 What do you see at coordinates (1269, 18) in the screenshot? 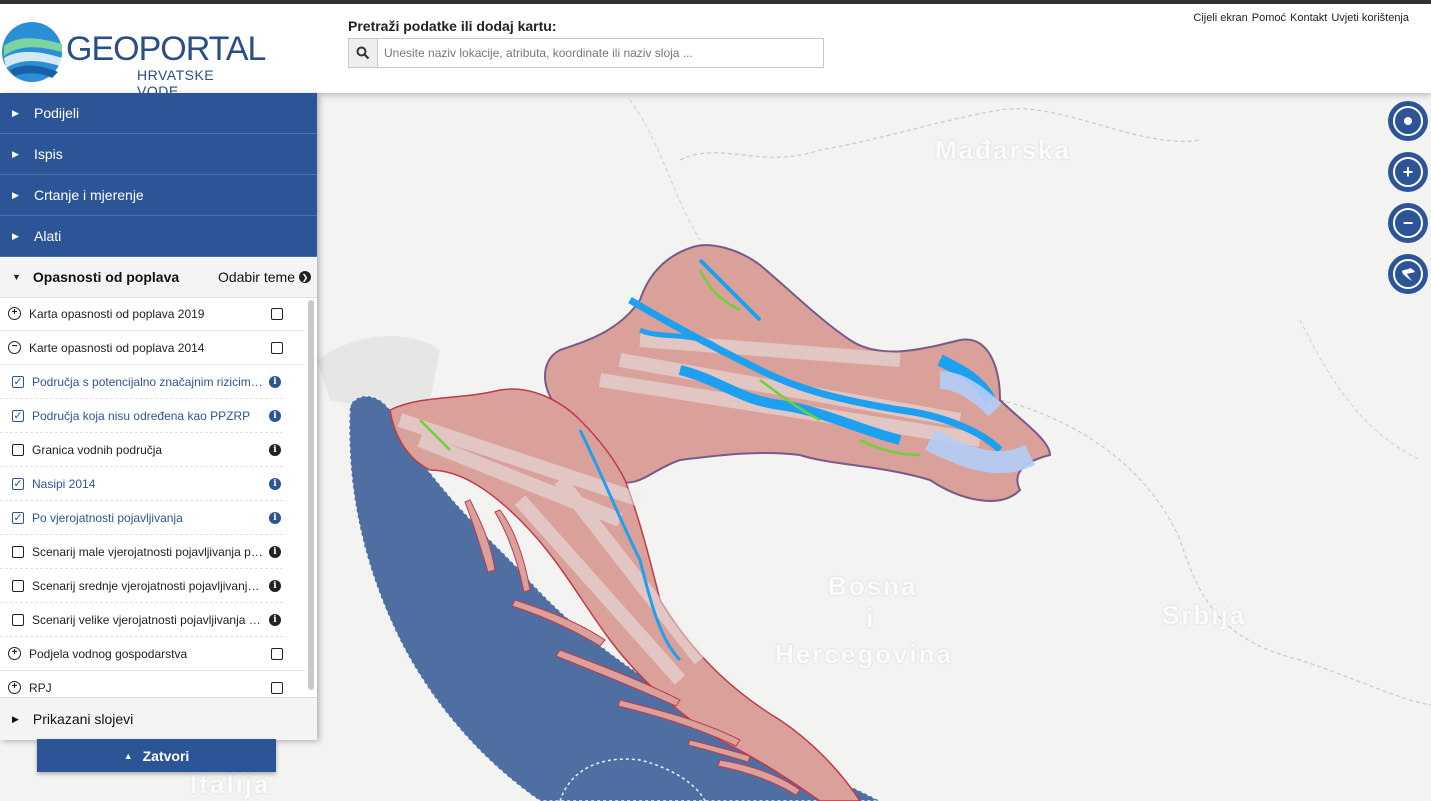
I see `link-help: Pomoć` at bounding box center [1269, 18].